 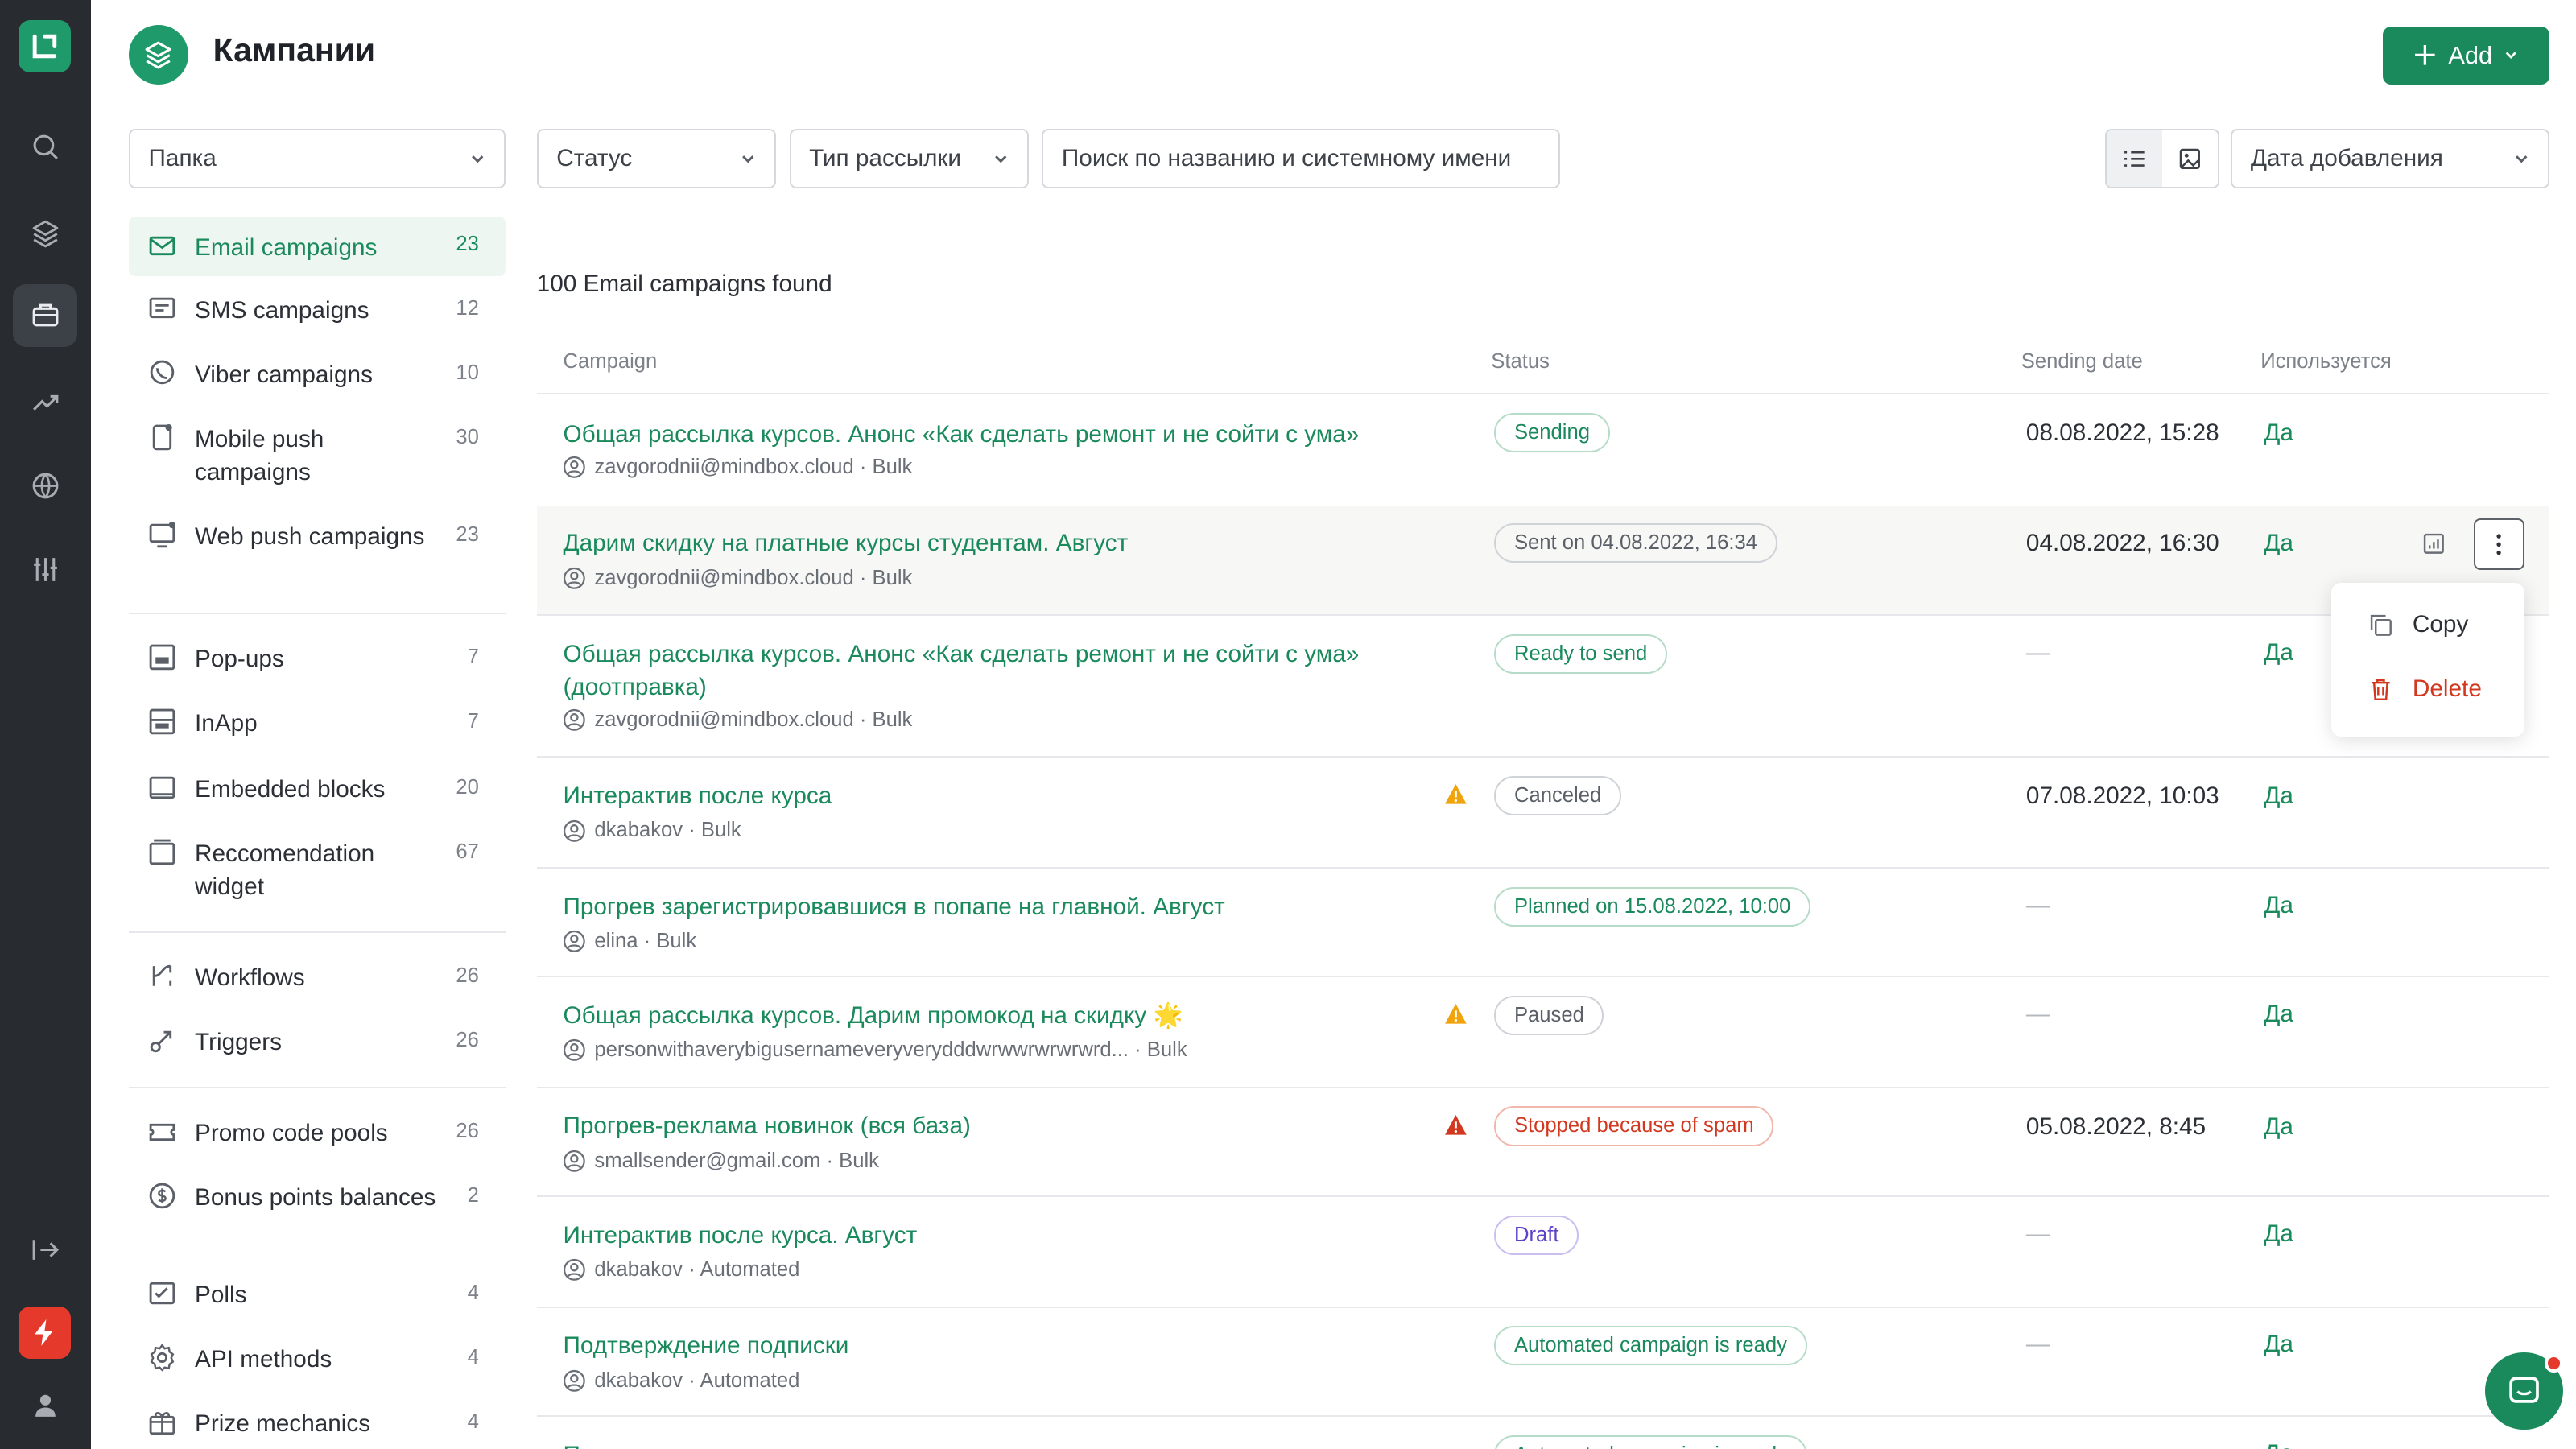 I want to click on campaign-title-link: Приветственное письмо после подписки, so click(x=984, y=1444).